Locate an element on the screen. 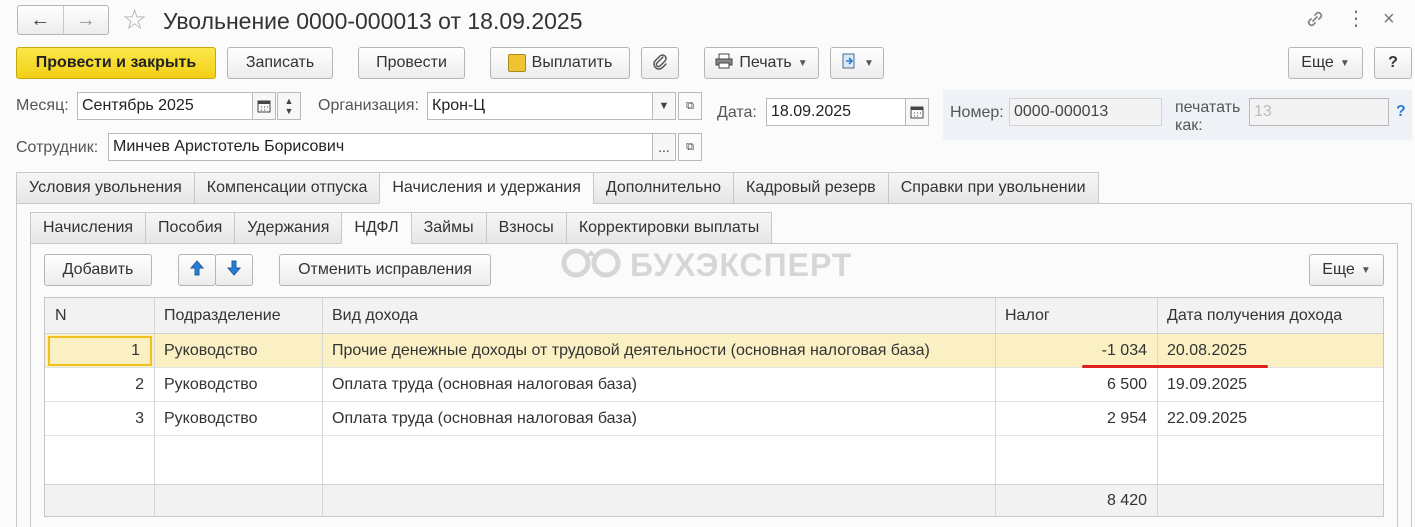 The height and width of the screenshot is (527, 1415). cell-tax: -1 034 is located at coordinates (1076, 351).